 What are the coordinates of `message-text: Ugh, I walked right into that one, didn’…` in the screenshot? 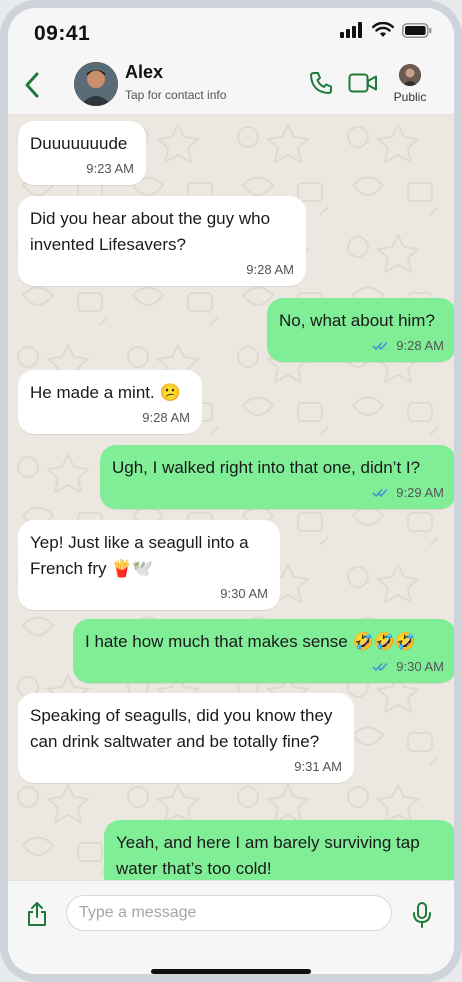 It's located at (266, 467).